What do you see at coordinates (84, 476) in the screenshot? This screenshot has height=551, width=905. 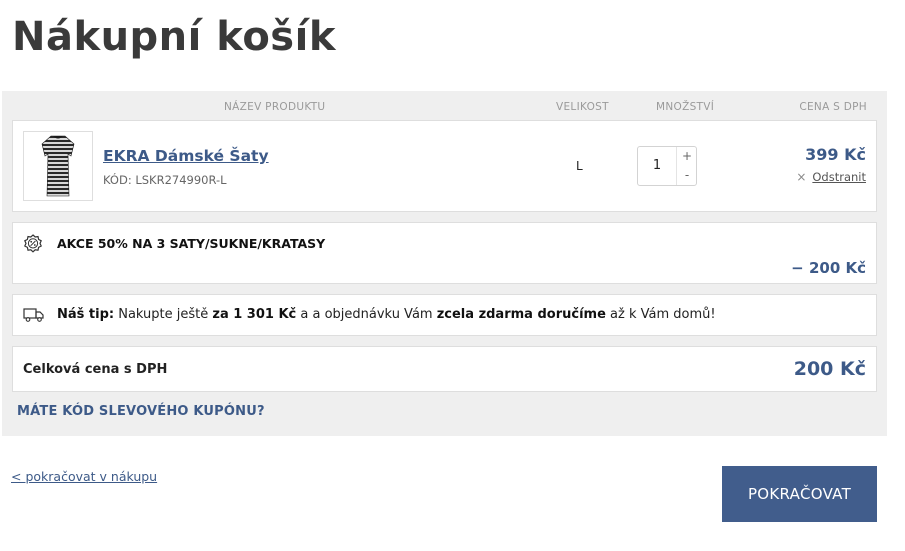 I see `continue-shopping-link: < pokračovat v nákupu` at bounding box center [84, 476].